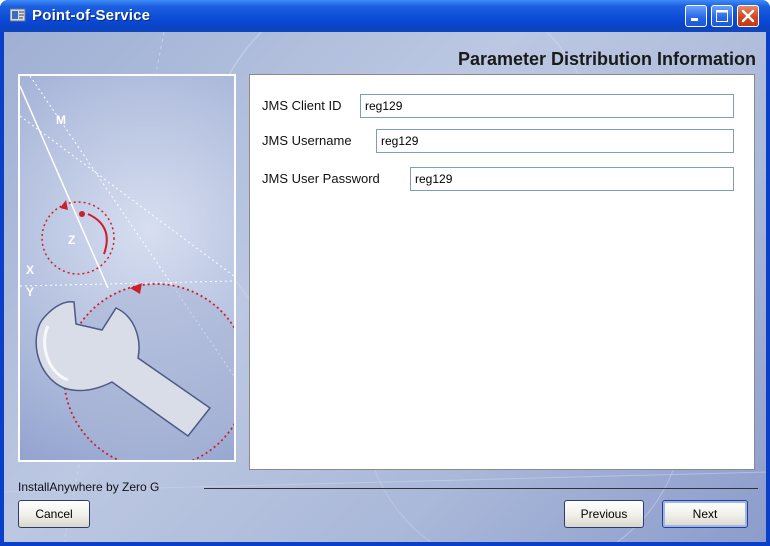 The image size is (770, 546). What do you see at coordinates (307, 140) in the screenshot?
I see `username-label: JMS Username` at bounding box center [307, 140].